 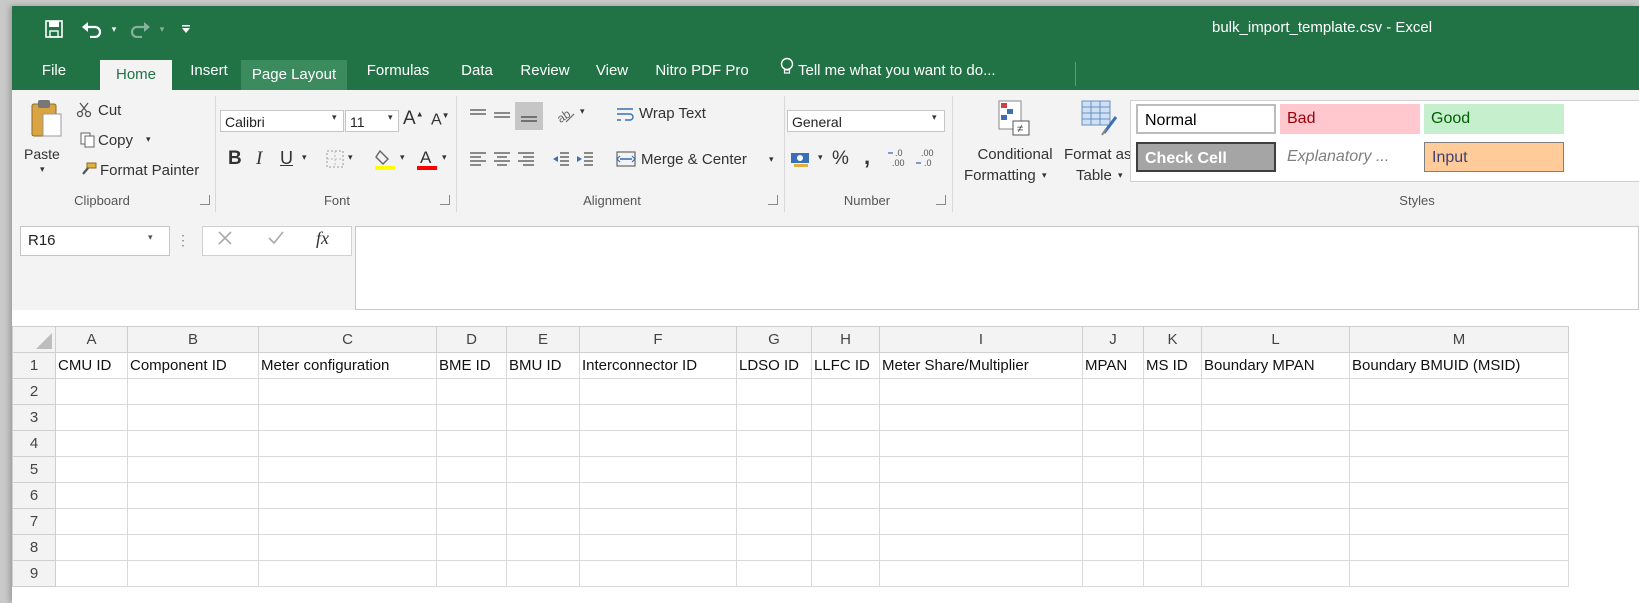 I want to click on font-color-dropdown-icon: ▾, so click(x=444, y=157).